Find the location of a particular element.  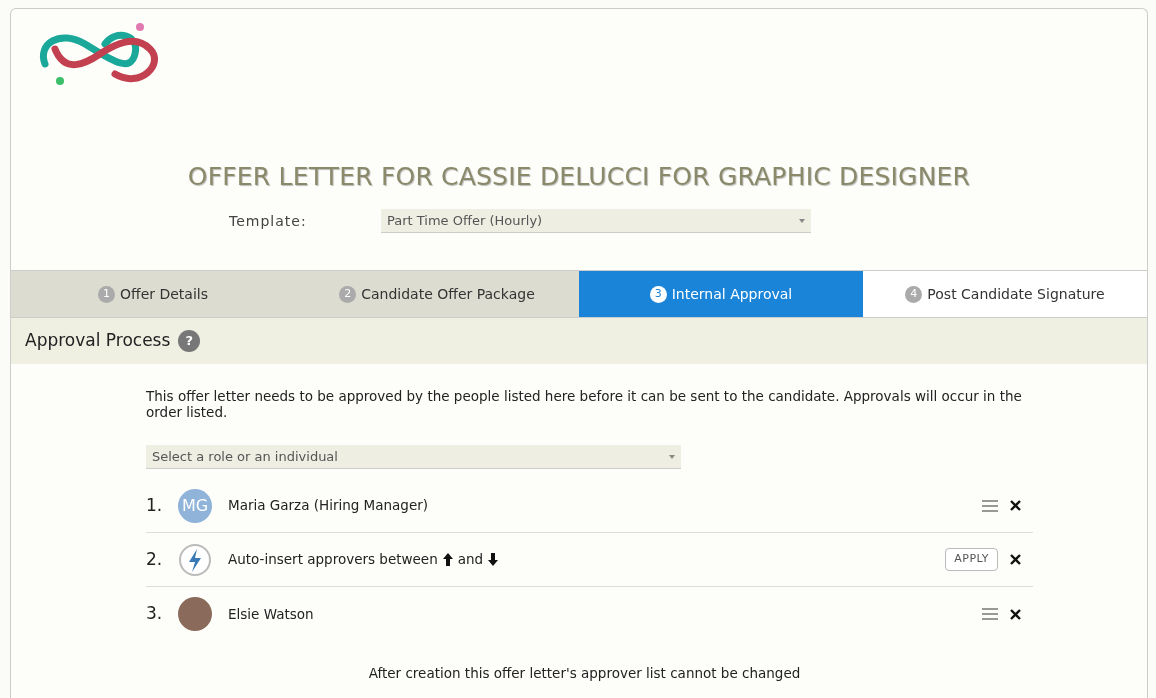

approver-name: Maria Garza (Hiring Manager) is located at coordinates (328, 506).